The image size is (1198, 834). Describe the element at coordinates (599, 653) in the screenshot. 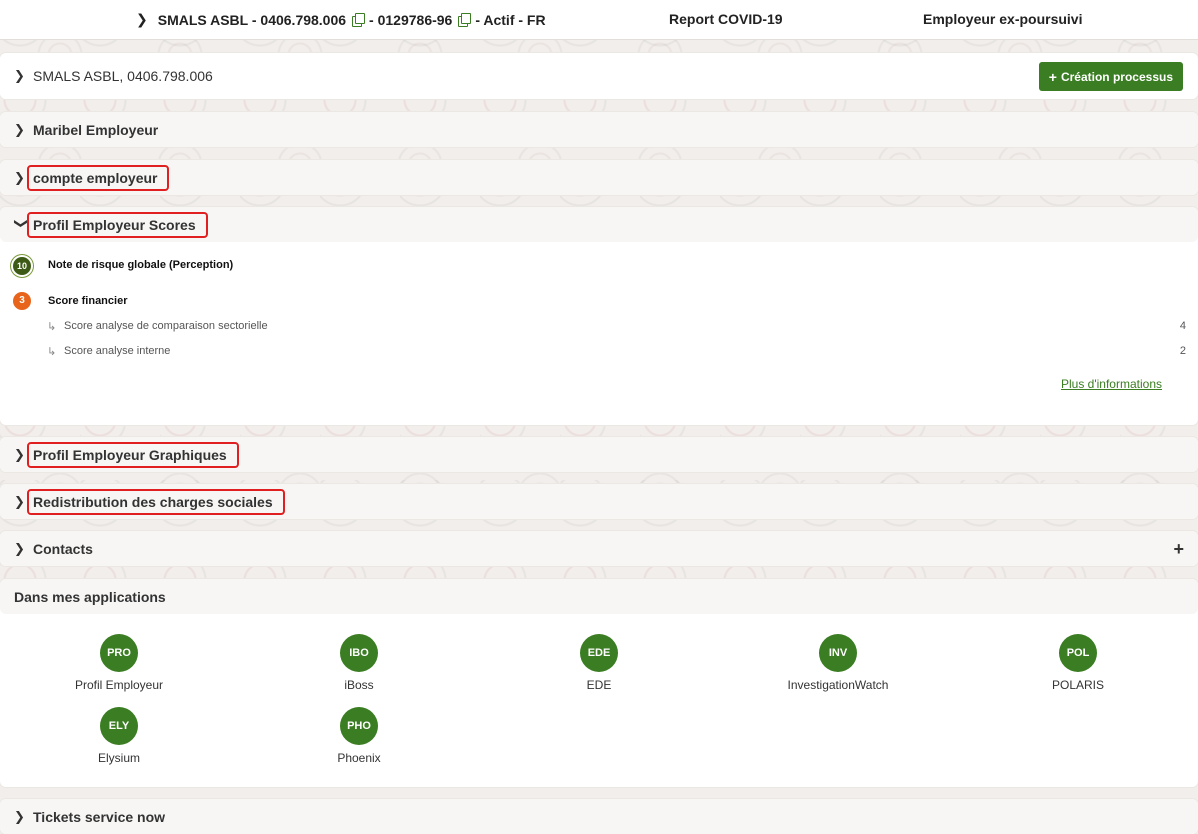

I see `app-avatar: EDE` at that location.